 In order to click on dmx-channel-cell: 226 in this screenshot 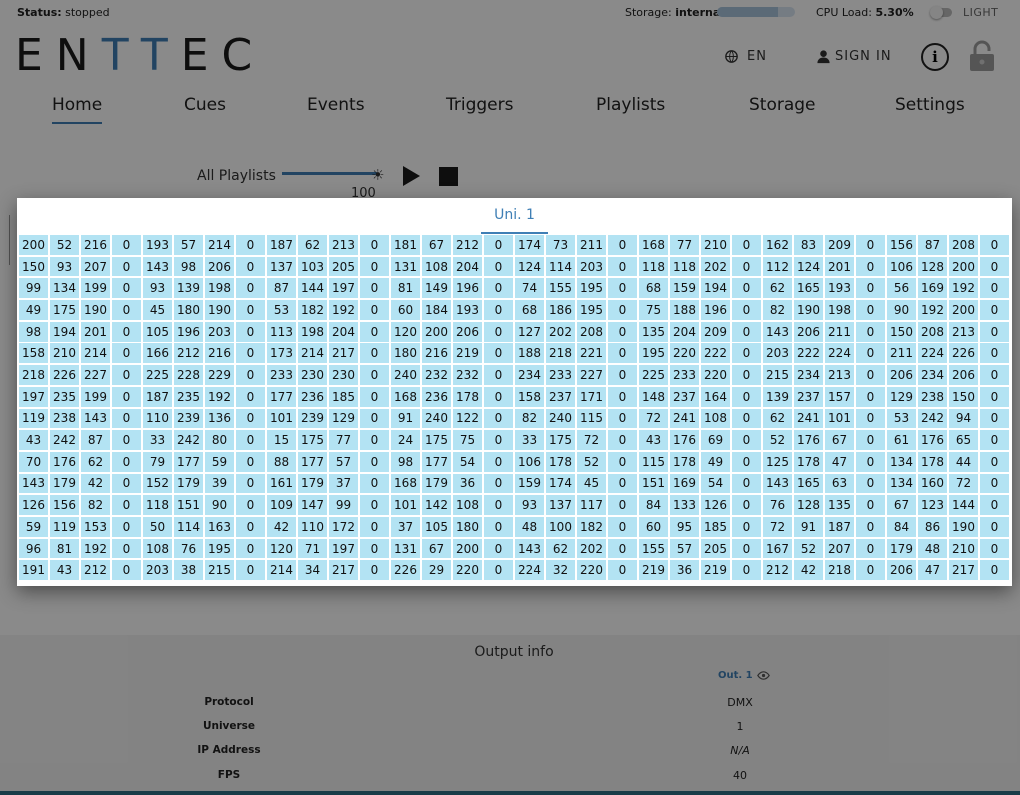, I will do `click(963, 353)`.